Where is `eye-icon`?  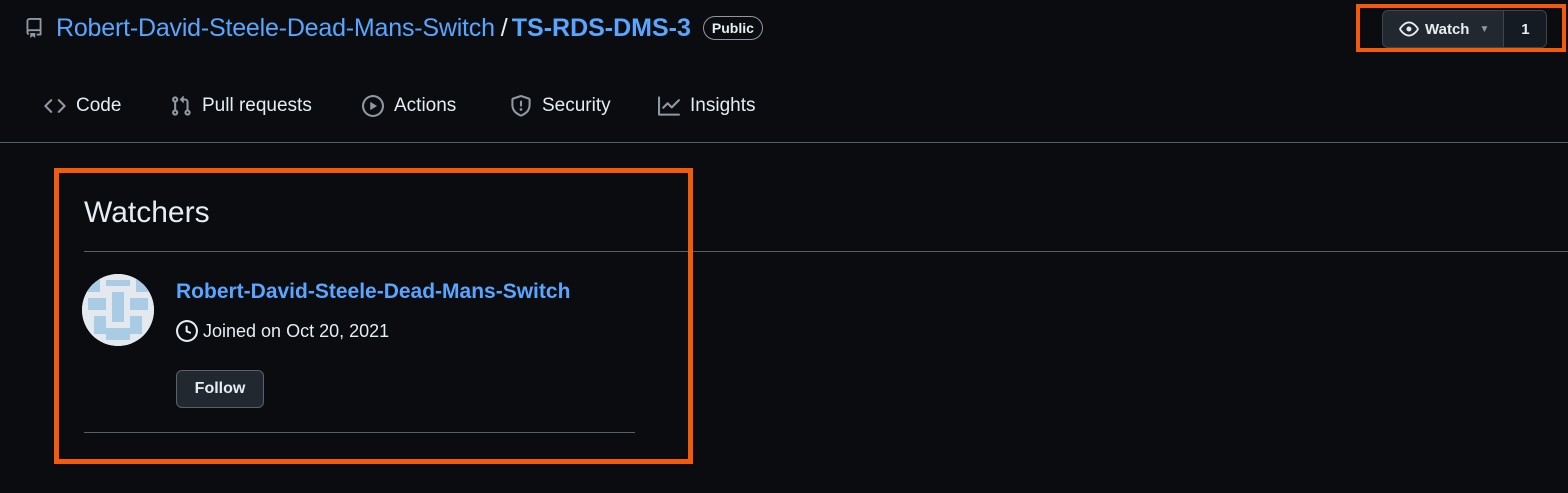 eye-icon is located at coordinates (1409, 29).